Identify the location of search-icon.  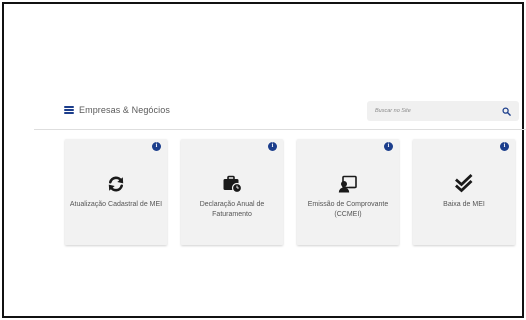
(506, 111).